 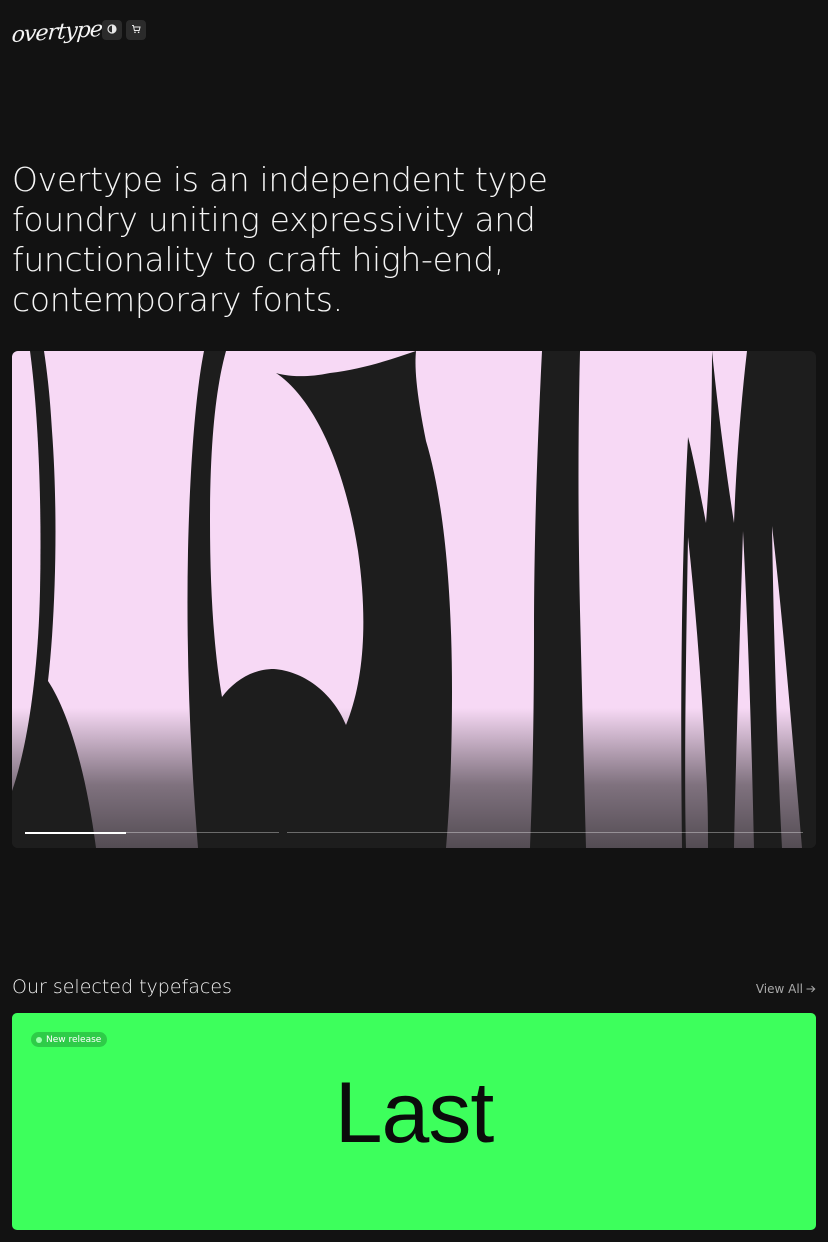 I want to click on cart-icon, so click(x=136, y=30).